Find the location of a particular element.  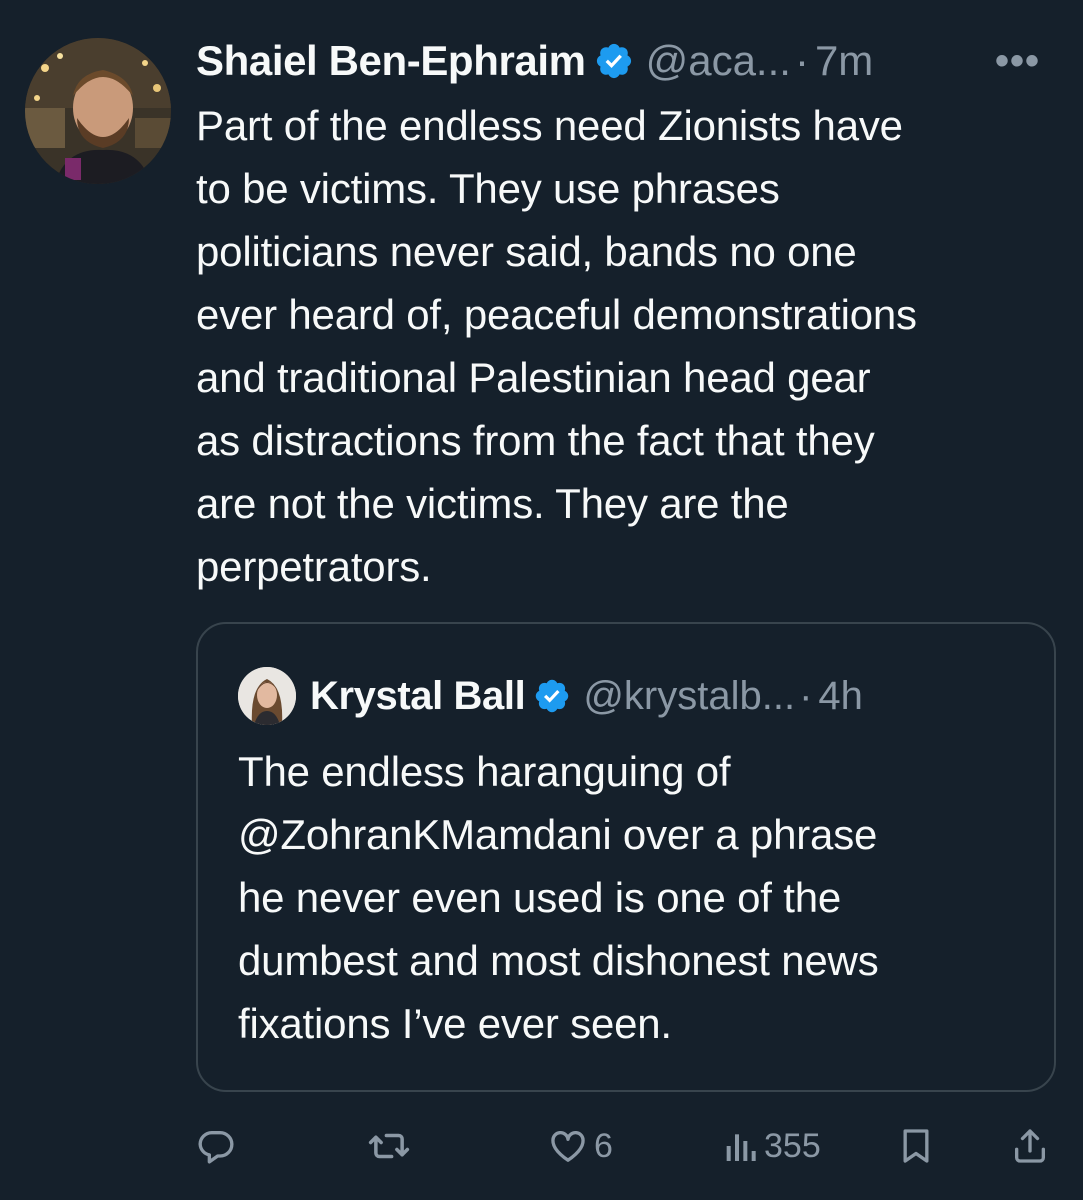

author-avatar is located at coordinates (98, 111).